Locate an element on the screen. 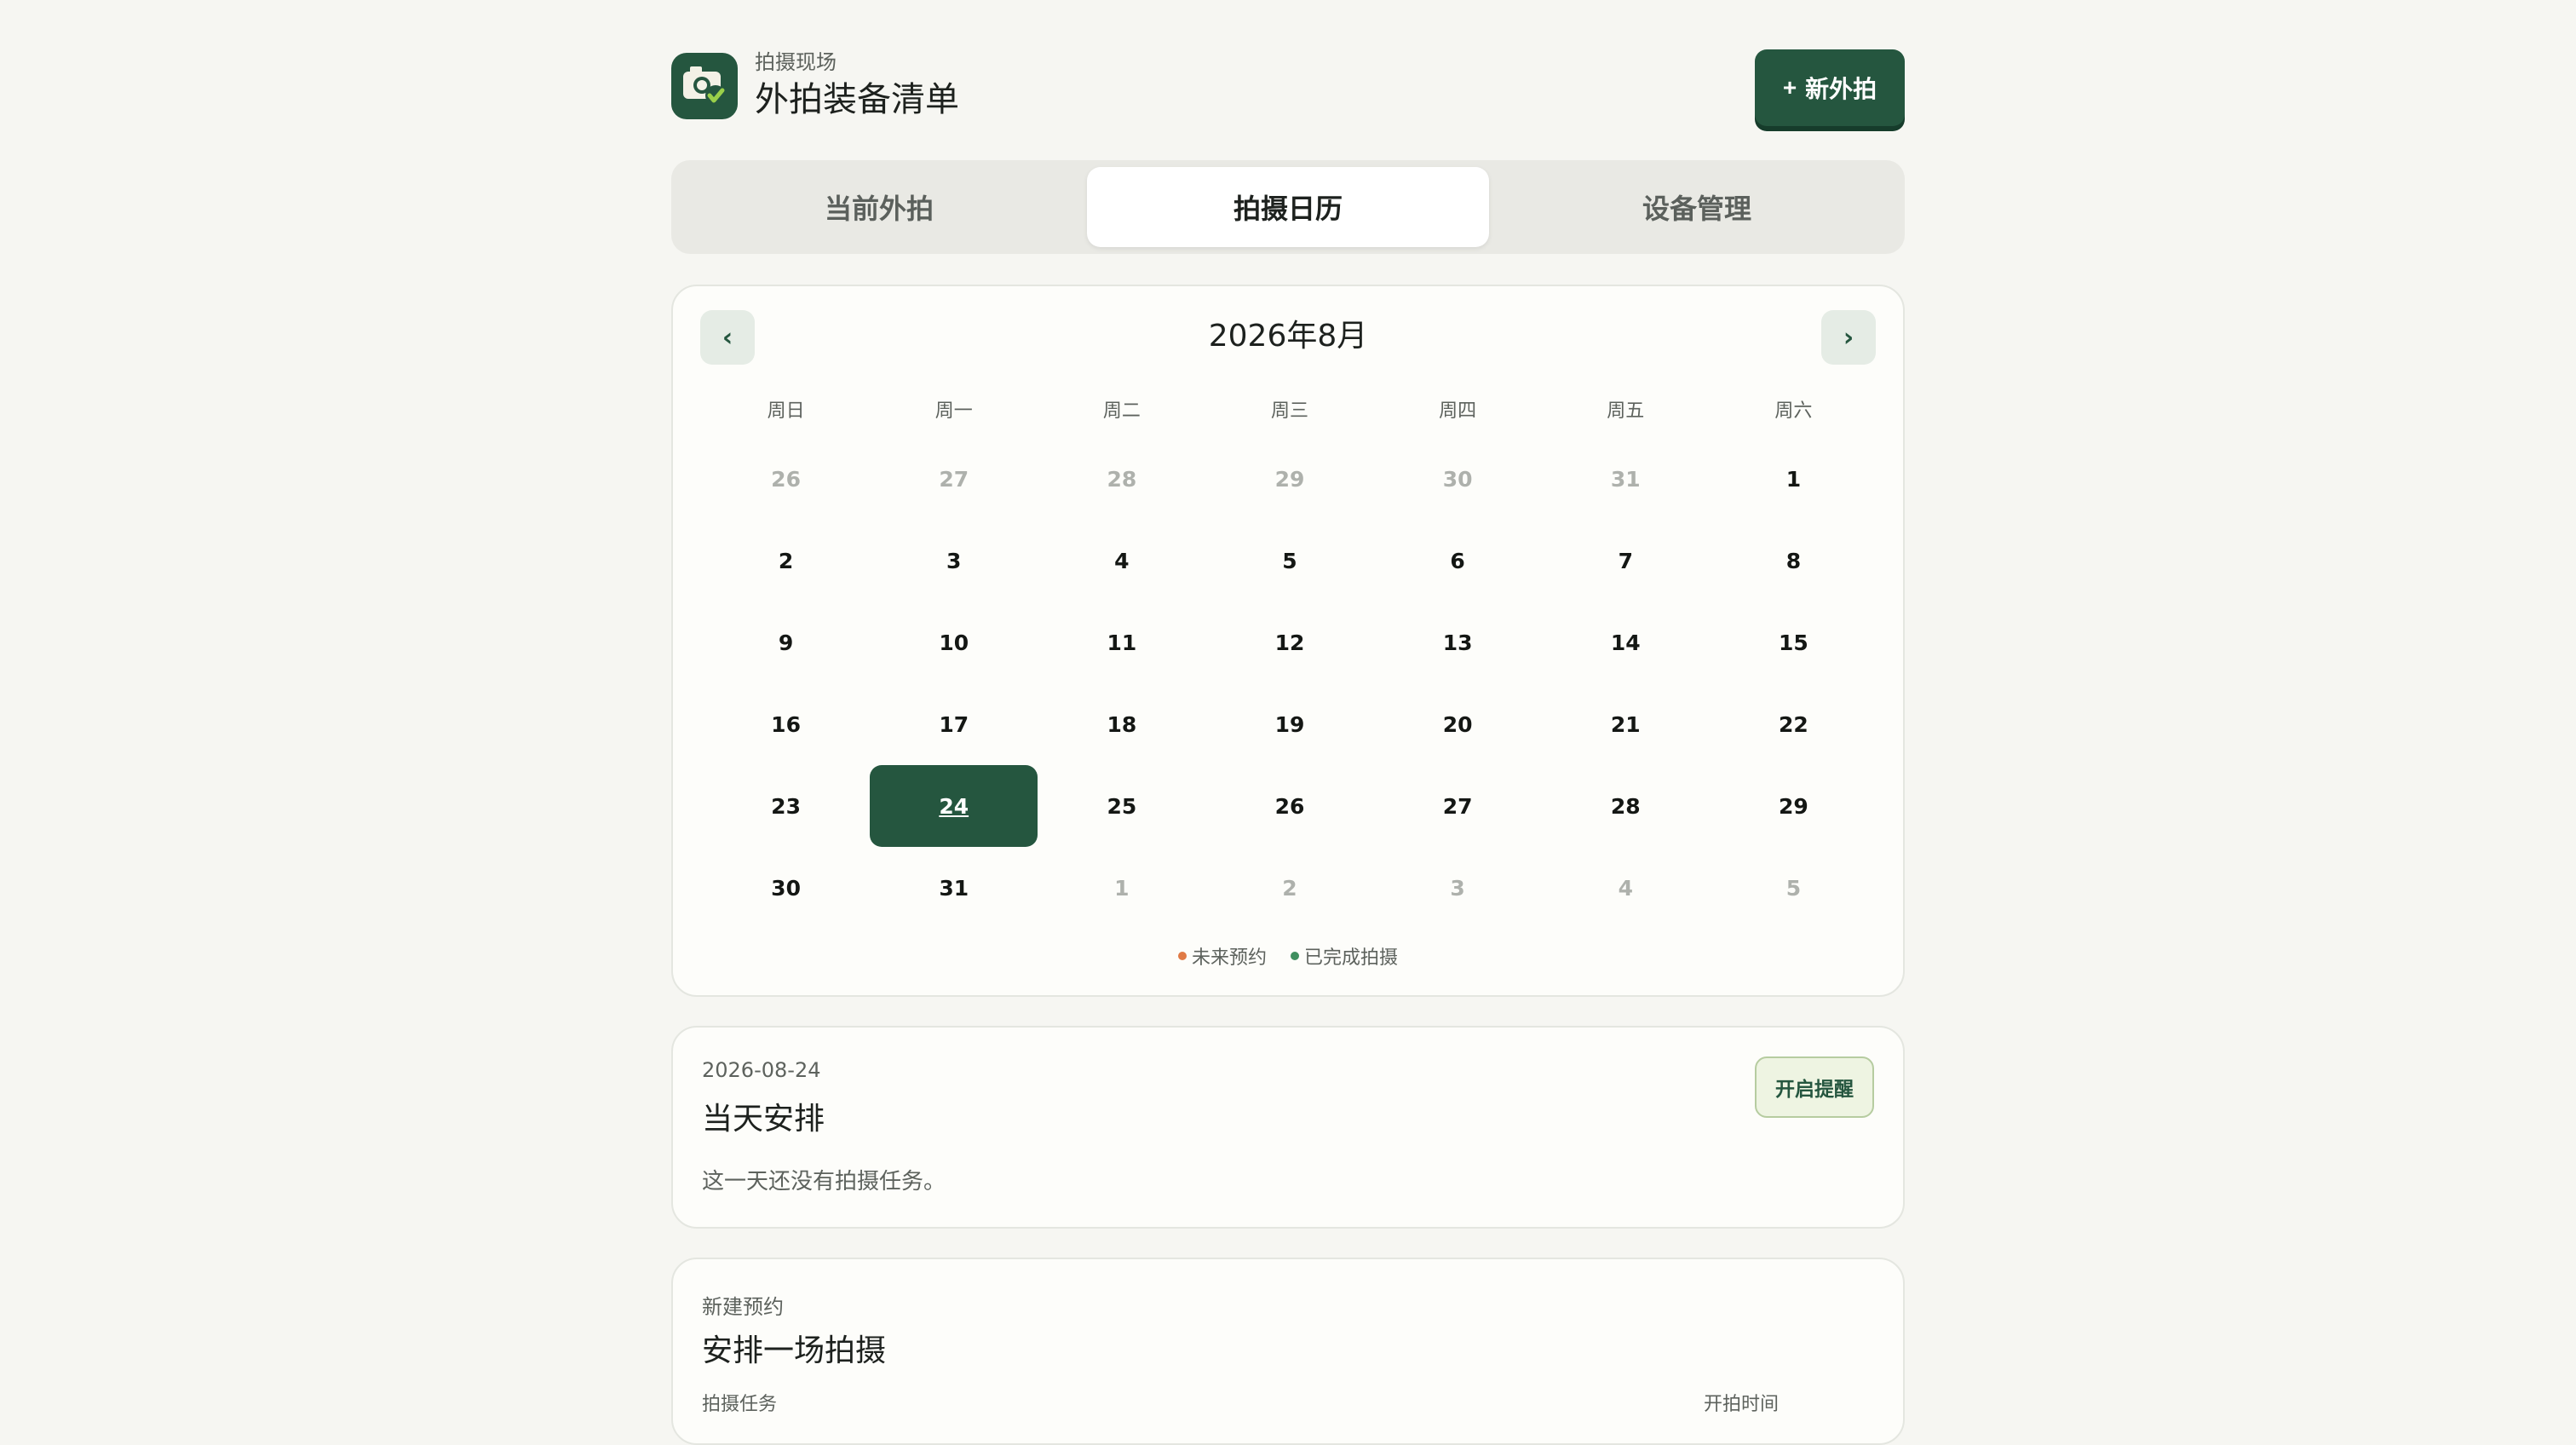 The image size is (2576, 1445). calendar-day: 8 is located at coordinates (1794, 561).